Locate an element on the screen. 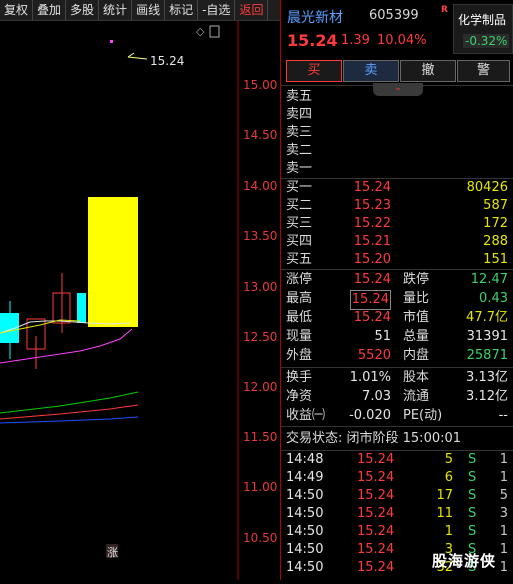 This screenshot has width=513, height=584. cancel-button: 撤 is located at coordinates (428, 71).